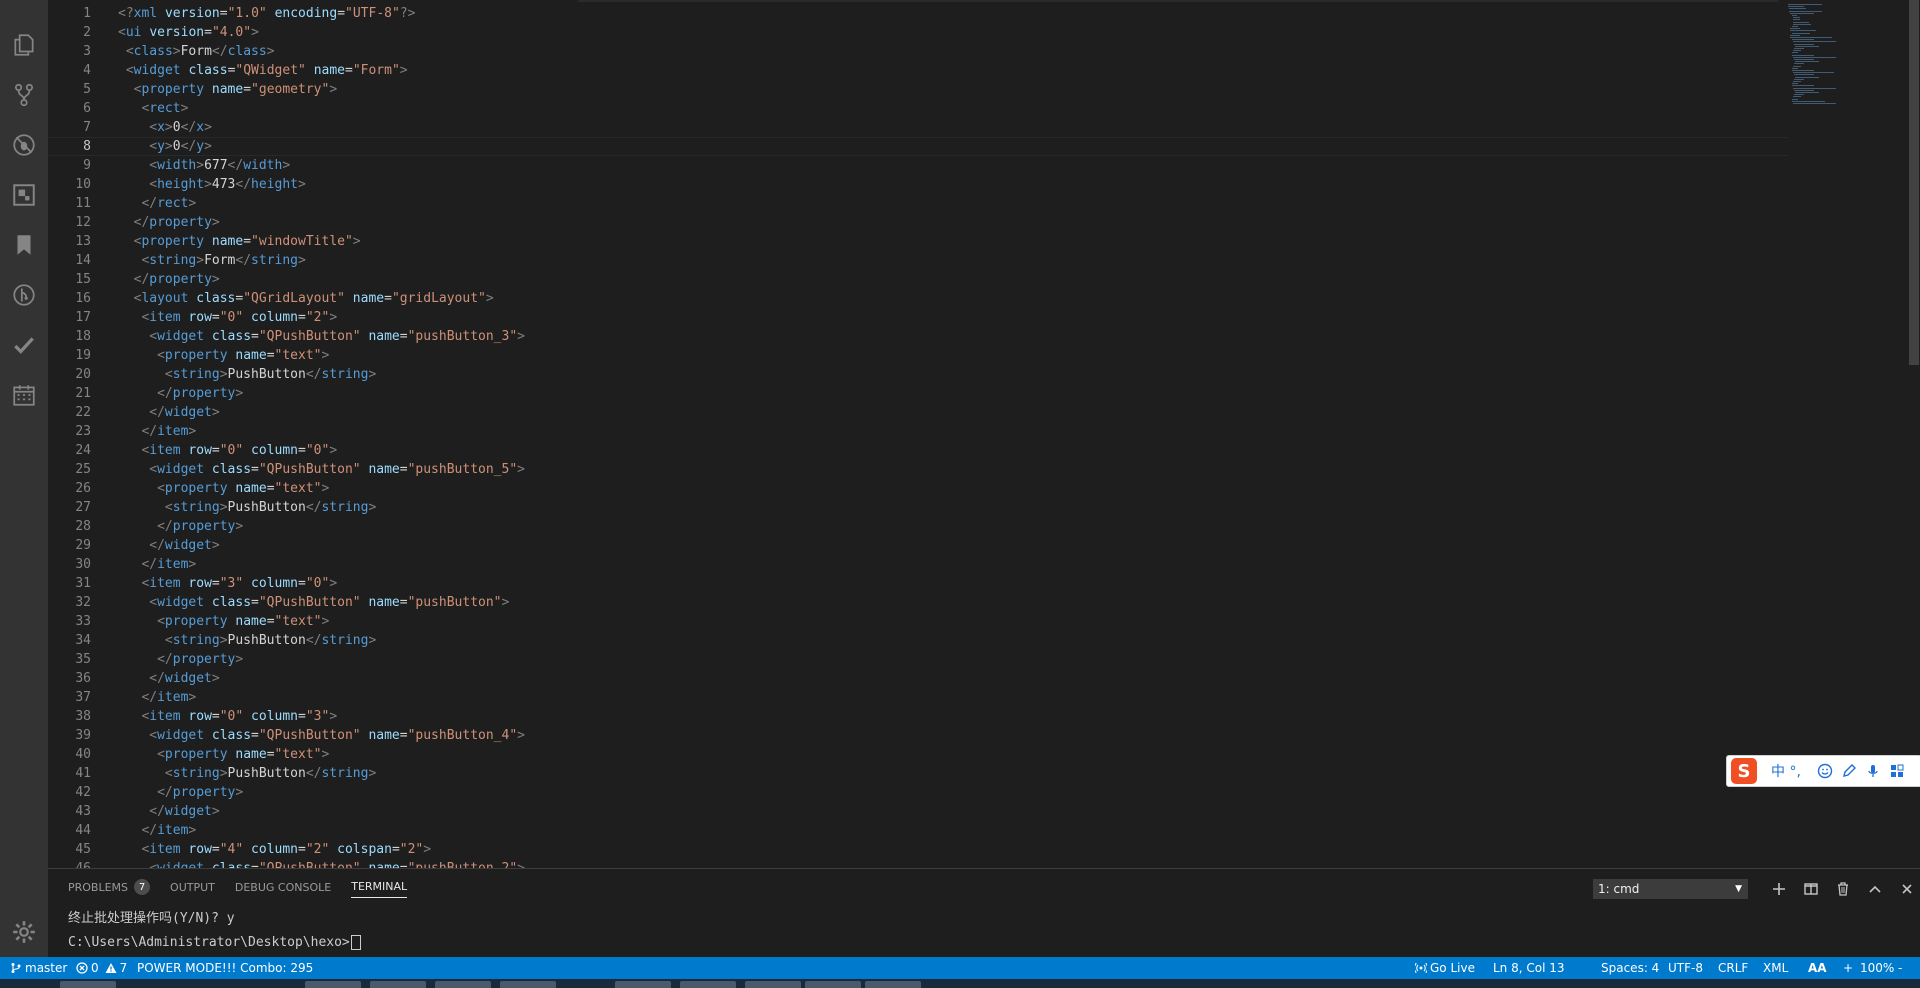 This screenshot has height=988, width=1920. What do you see at coordinates (918, 203) in the screenshot?
I see `code-line: 11 </rect>` at bounding box center [918, 203].